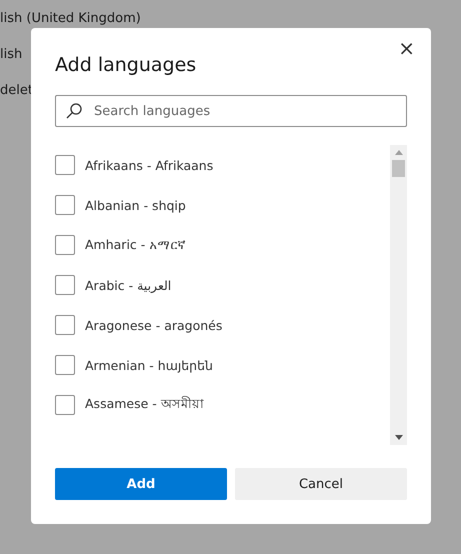  What do you see at coordinates (11, 55) in the screenshot?
I see `setting-text: lish` at bounding box center [11, 55].